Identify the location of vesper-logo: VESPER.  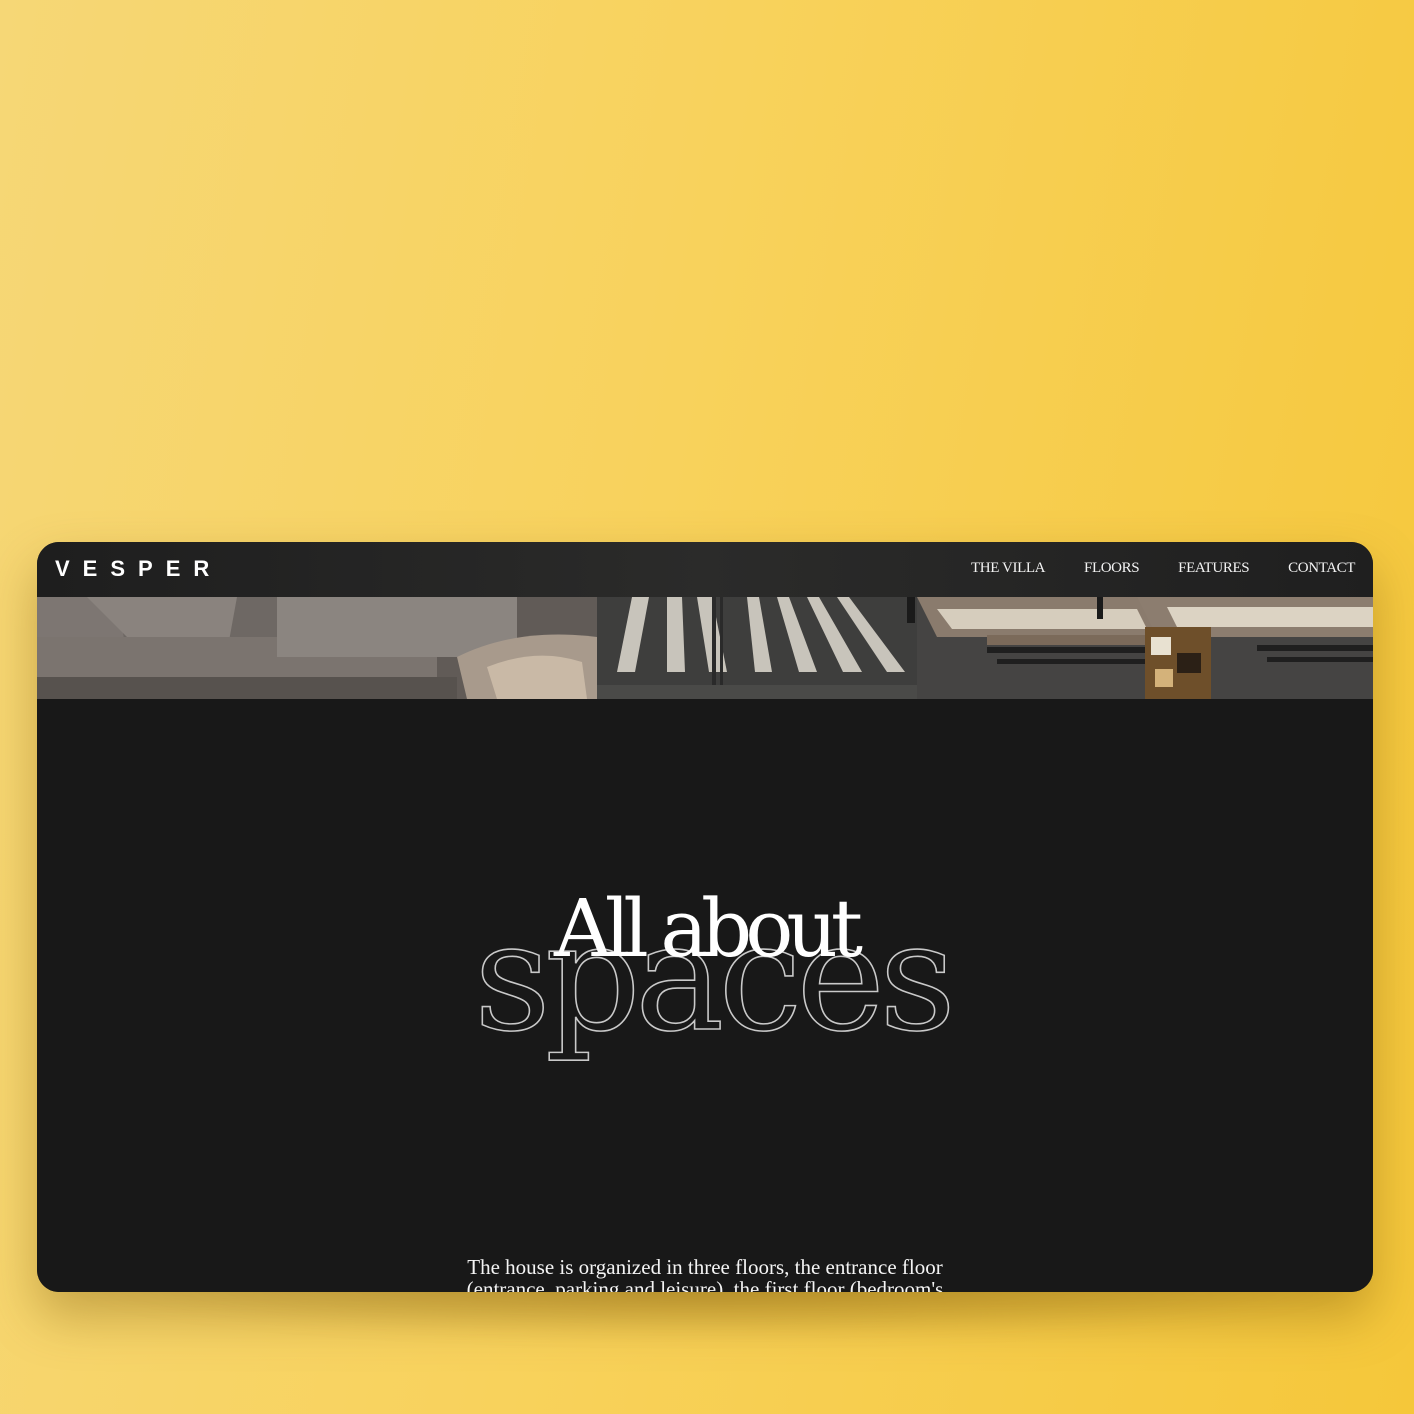
(138, 569).